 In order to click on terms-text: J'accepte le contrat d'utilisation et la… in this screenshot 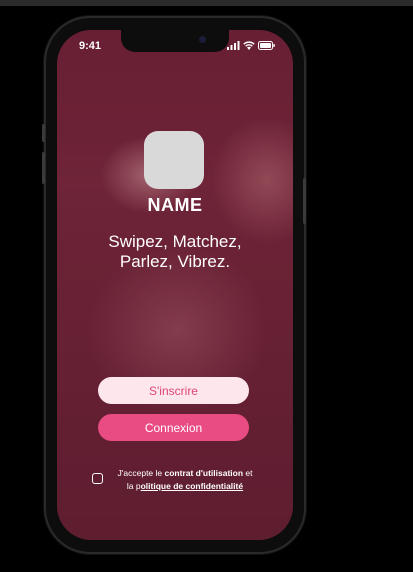, I will do `click(185, 480)`.